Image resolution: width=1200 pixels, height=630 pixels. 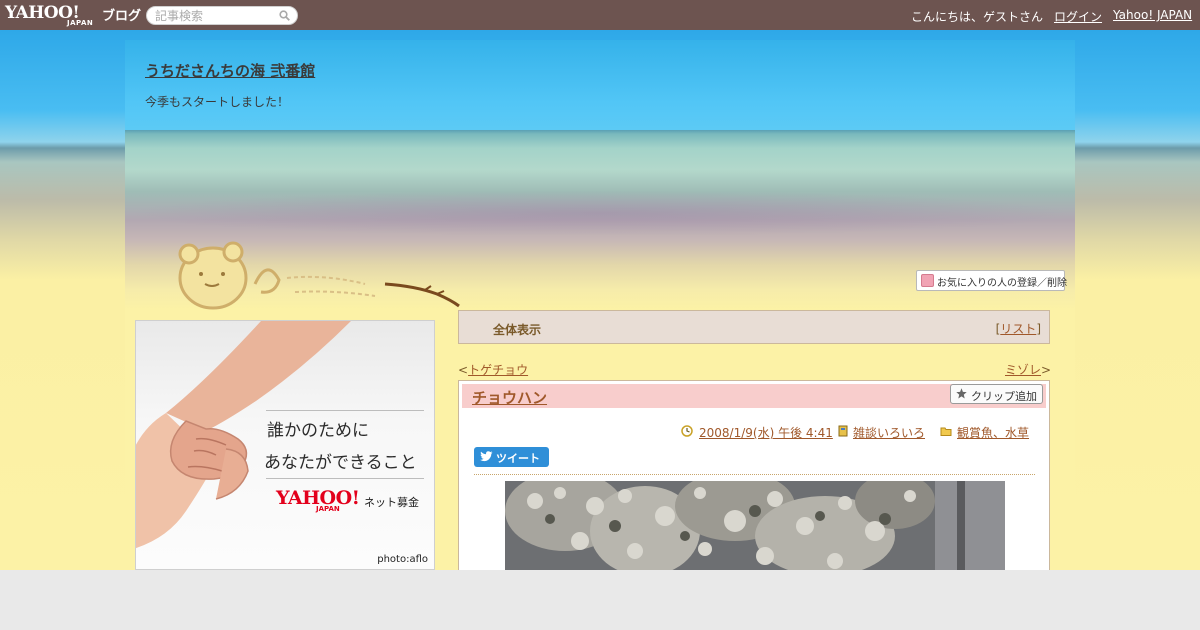 I want to click on article-title: チョウハン, so click(x=509, y=397).